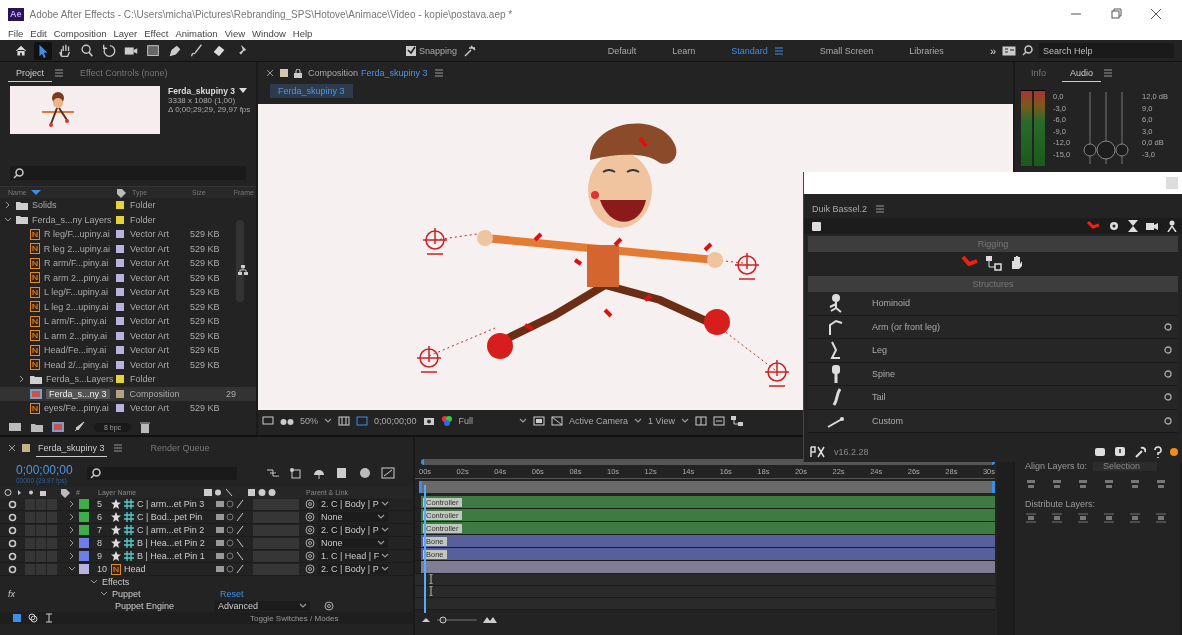  I want to click on spiral-icon, so click(329, 606).